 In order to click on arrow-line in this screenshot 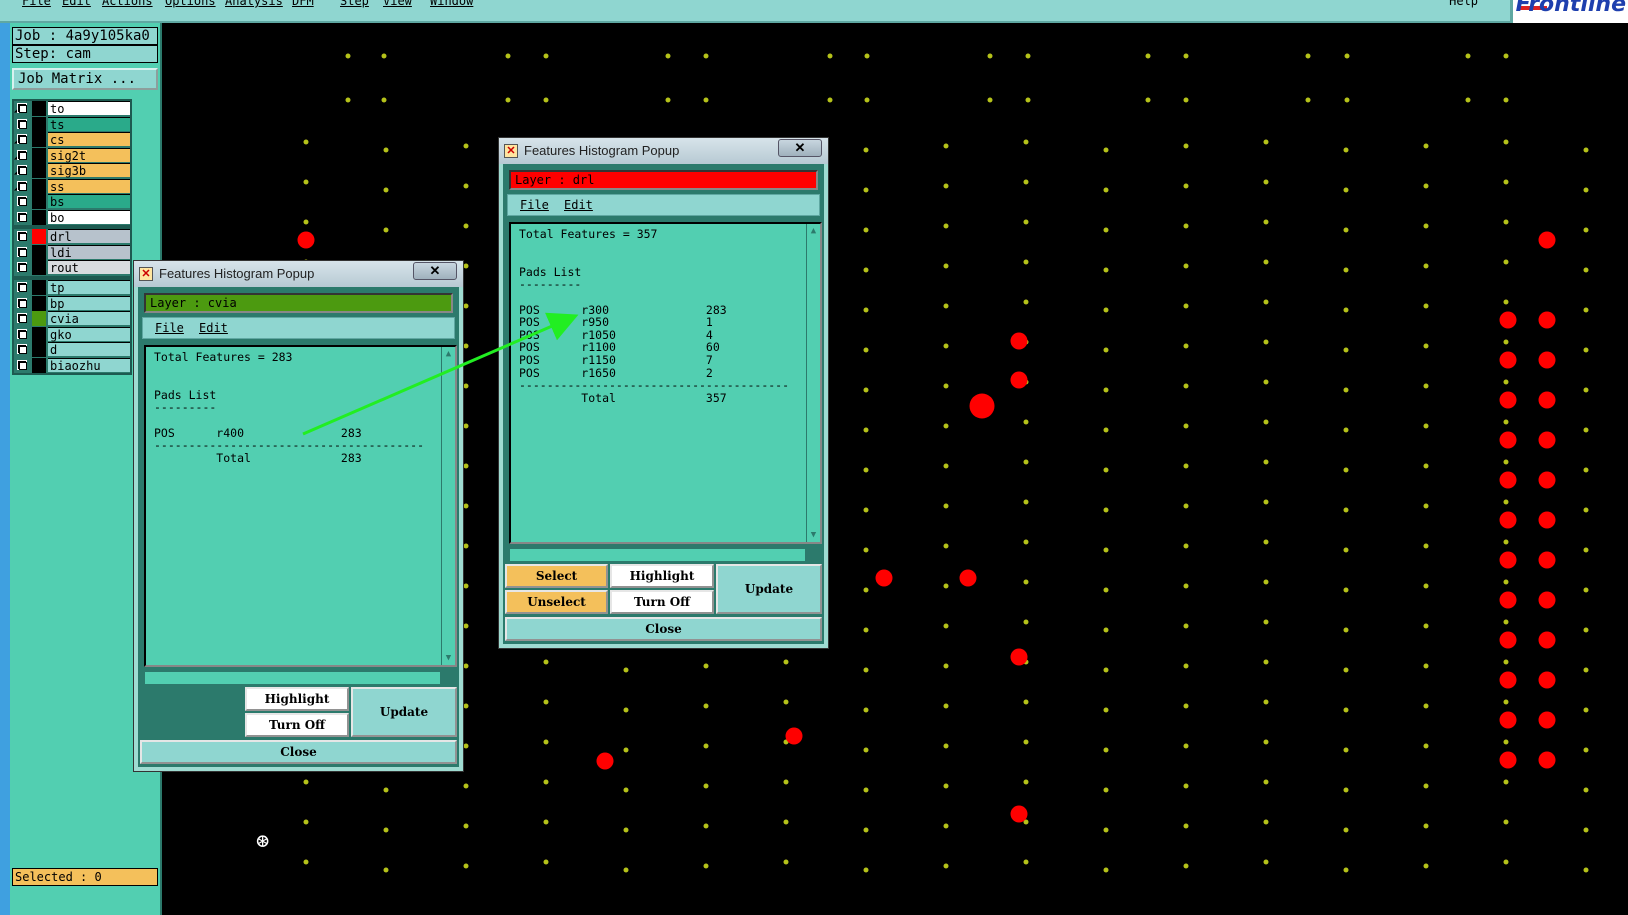, I will do `click(440, 374)`.